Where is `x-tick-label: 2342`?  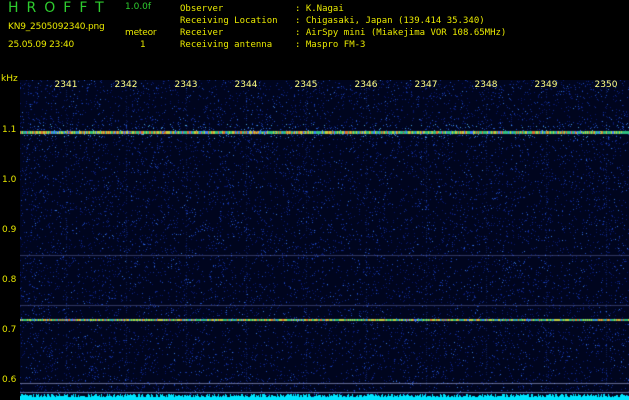
x-tick-label: 2342 is located at coordinates (126, 85).